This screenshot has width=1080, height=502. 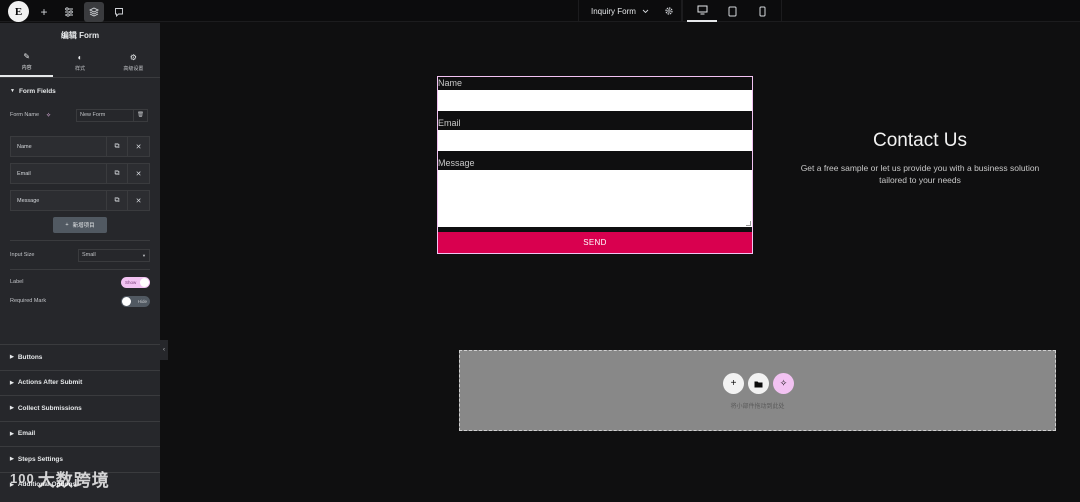 What do you see at coordinates (757, 407) in the screenshot?
I see `dropzone-hint: 将小部件拖动到此处` at bounding box center [757, 407].